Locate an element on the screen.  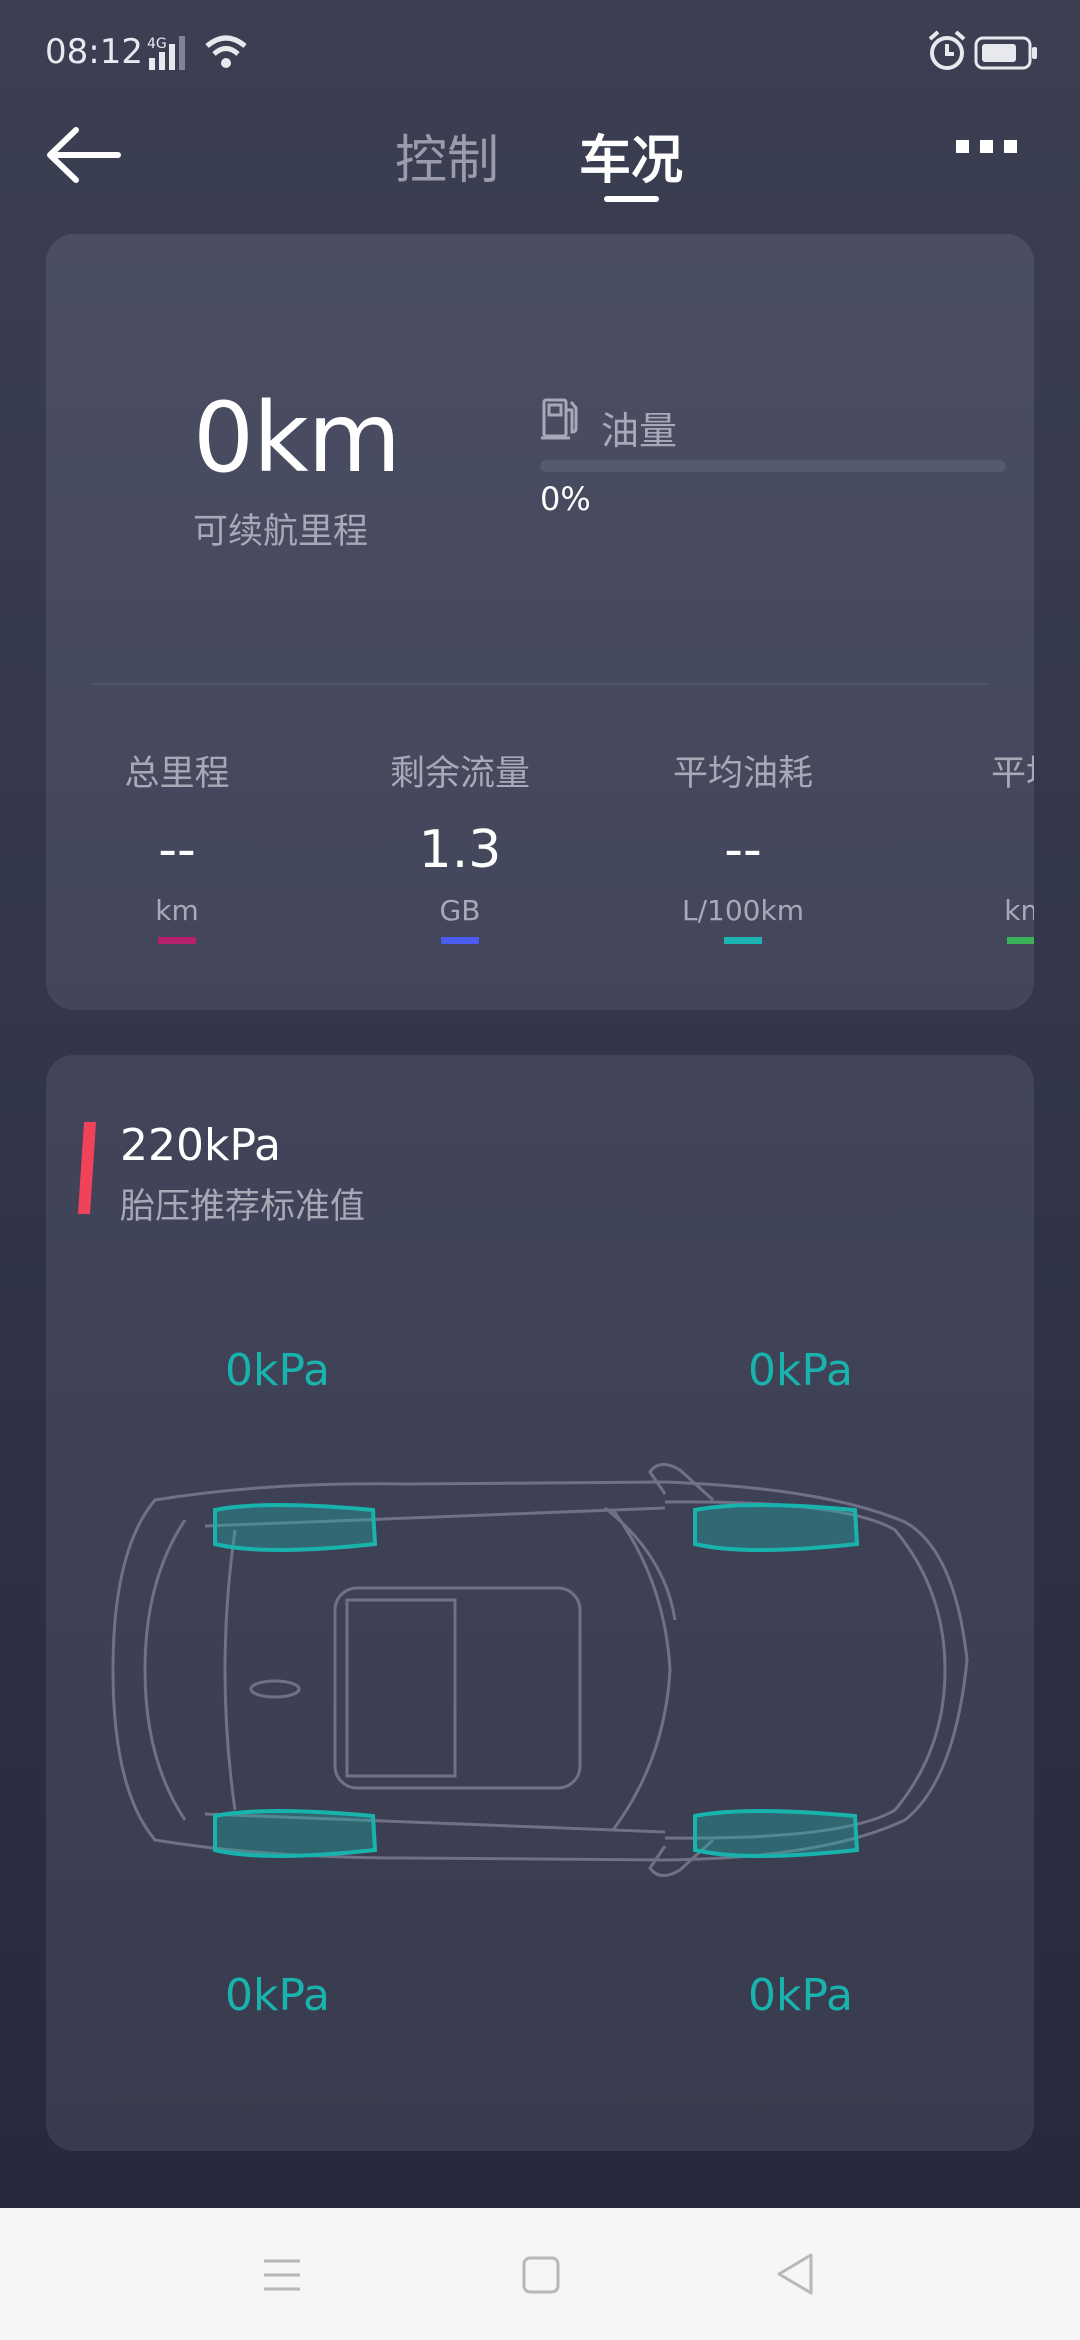
tyre-rear-right-pressure: 0kPa is located at coordinates (800, 1995).